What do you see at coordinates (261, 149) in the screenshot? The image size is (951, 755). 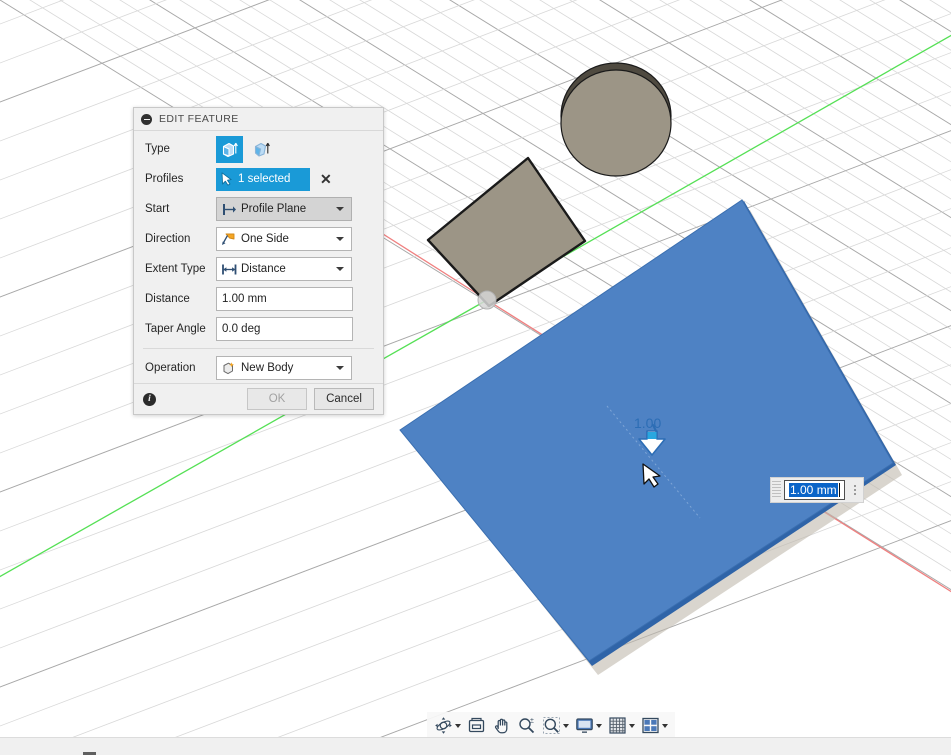 I see `extrude-taper-icon` at bounding box center [261, 149].